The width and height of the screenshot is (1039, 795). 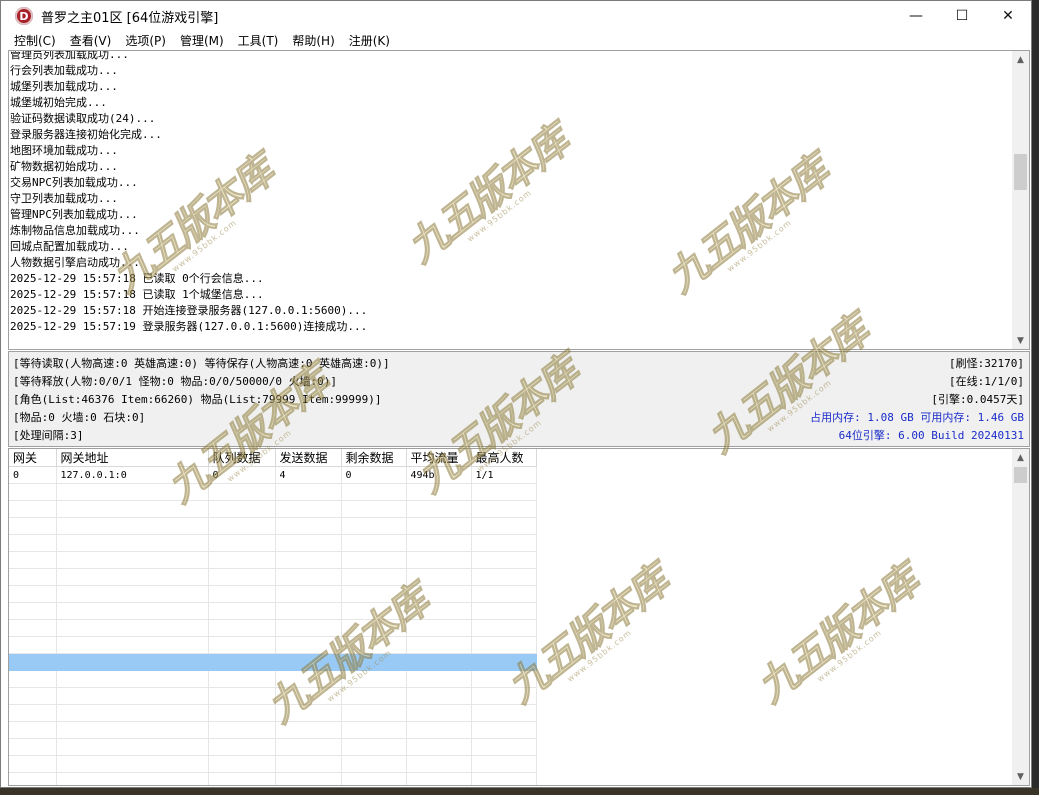 I want to click on menu-register: 注册(K), so click(x=369, y=41).